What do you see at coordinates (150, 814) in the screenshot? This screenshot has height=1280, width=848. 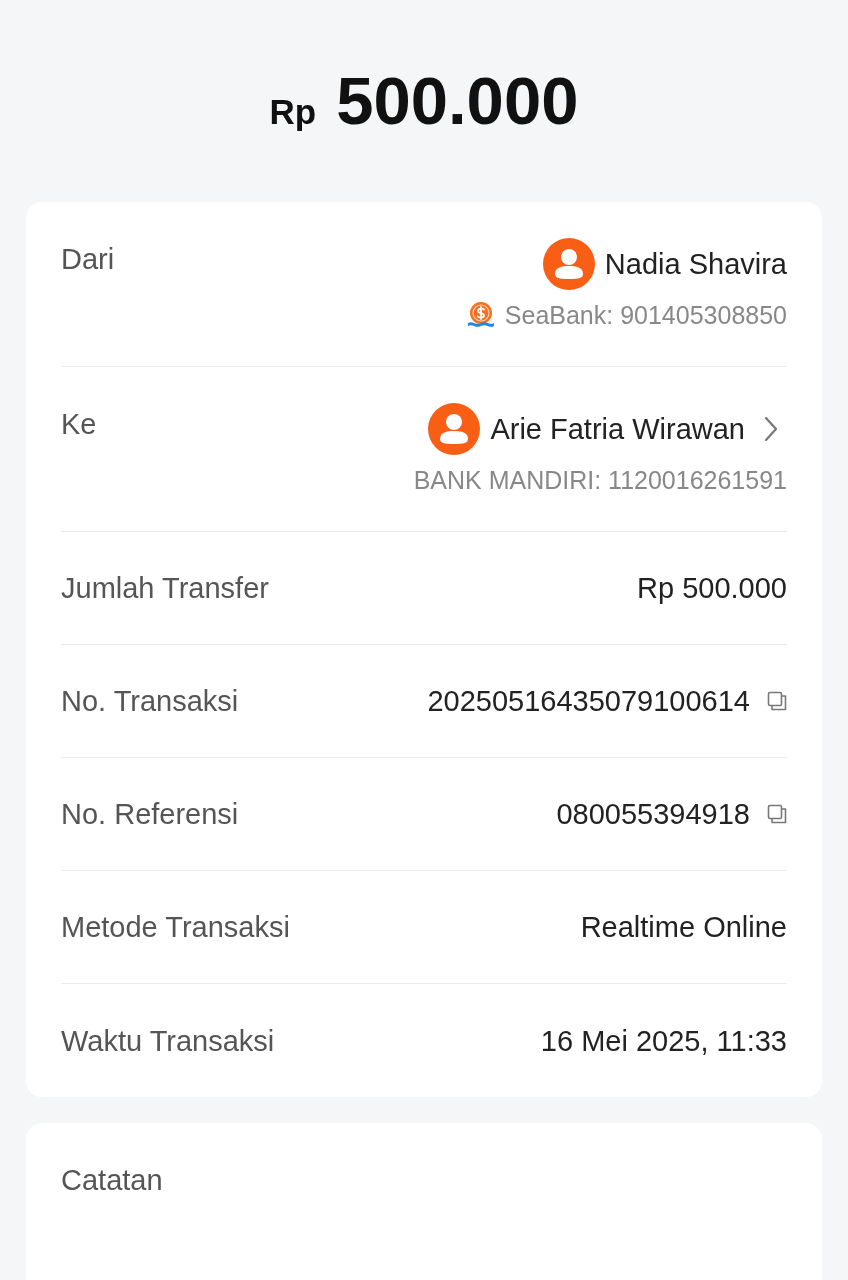 I see `detail-label: No. Referensi` at bounding box center [150, 814].